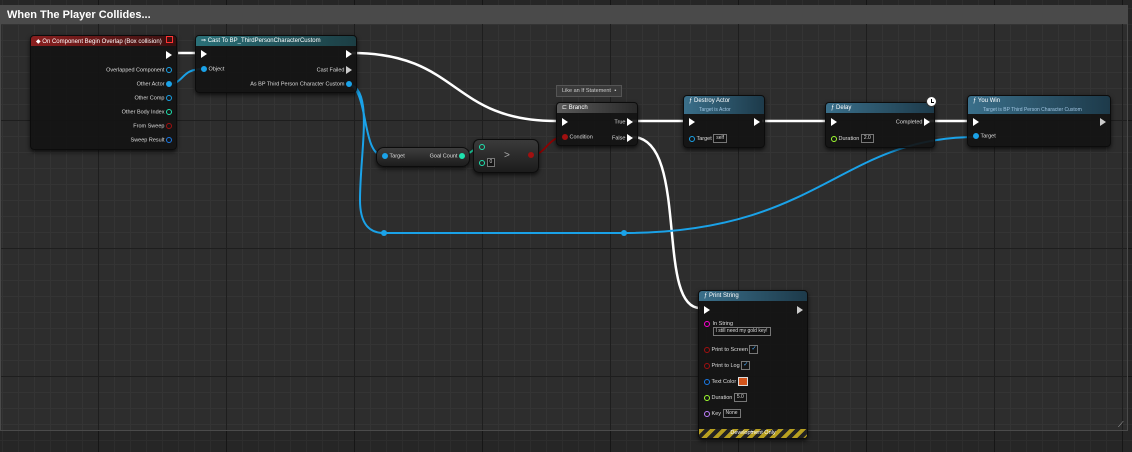  What do you see at coordinates (153, 98) in the screenshot?
I see `pin-row-other-comp: Other Comp` at bounding box center [153, 98].